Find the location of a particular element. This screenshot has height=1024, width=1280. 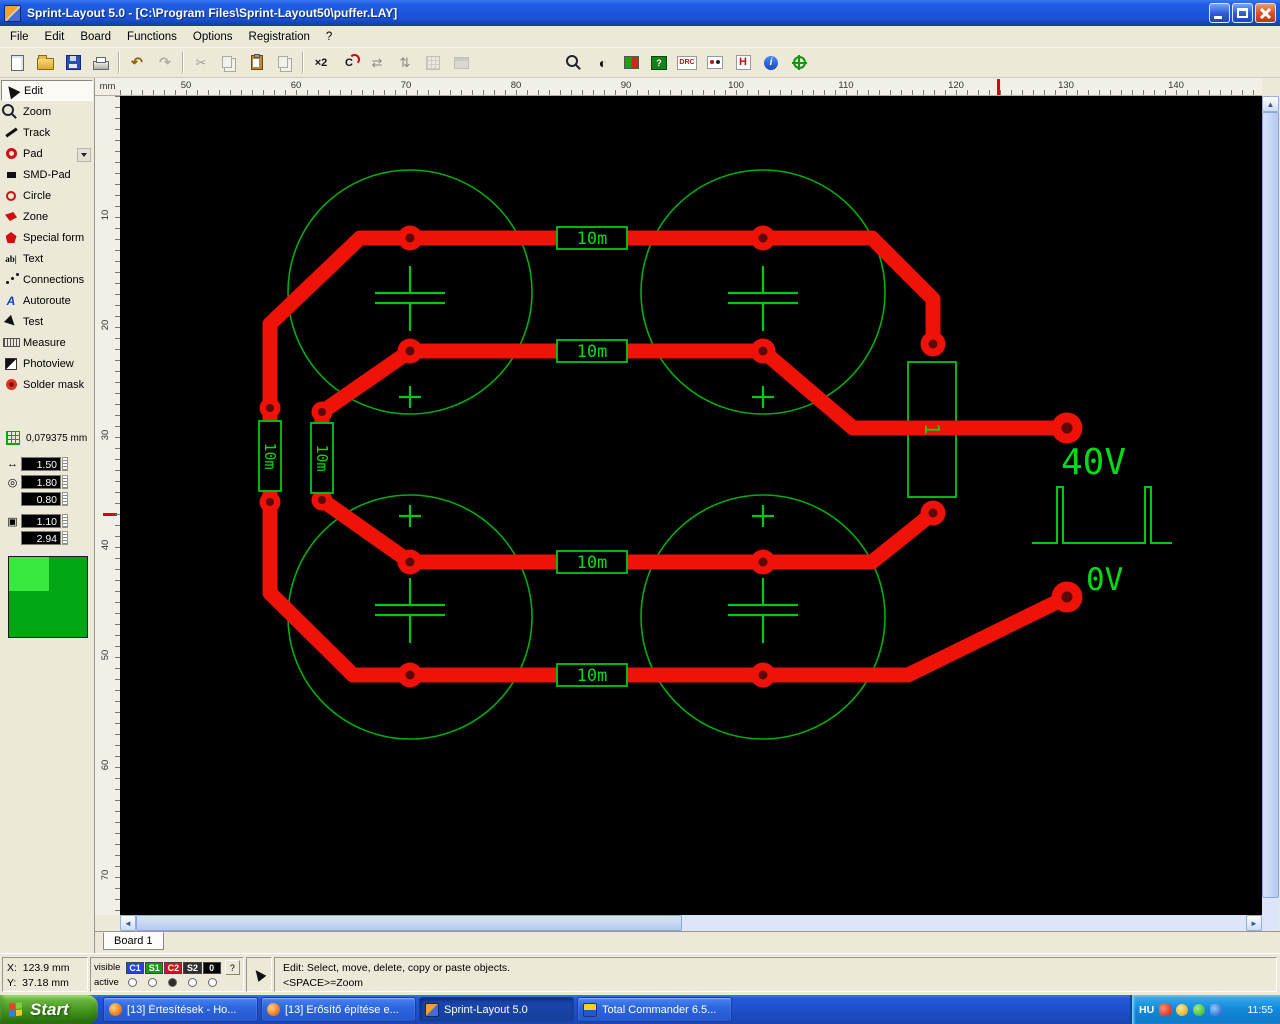

menu-functions: Functions is located at coordinates (152, 37).